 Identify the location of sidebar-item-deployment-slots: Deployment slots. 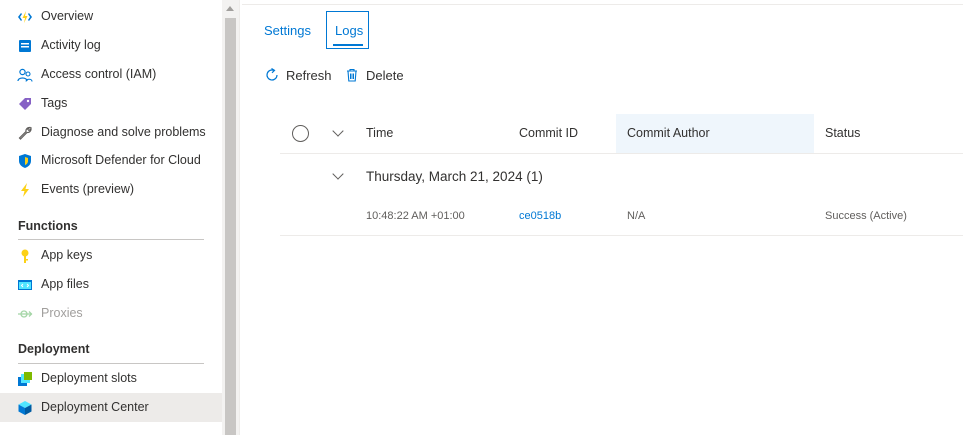
(111, 378).